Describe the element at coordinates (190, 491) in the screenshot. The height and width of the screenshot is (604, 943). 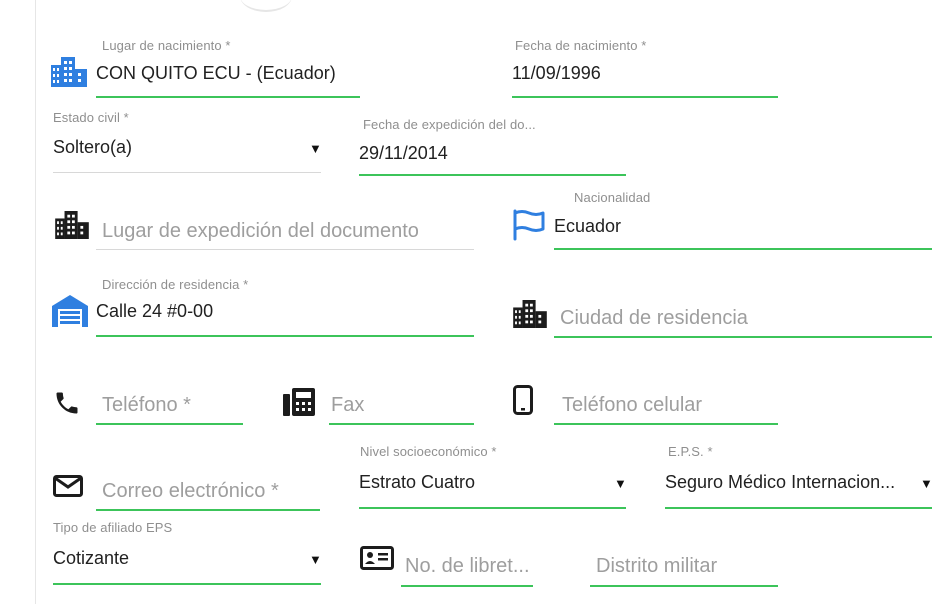
I see `email-placeholder: Correo electrónico *` at that location.